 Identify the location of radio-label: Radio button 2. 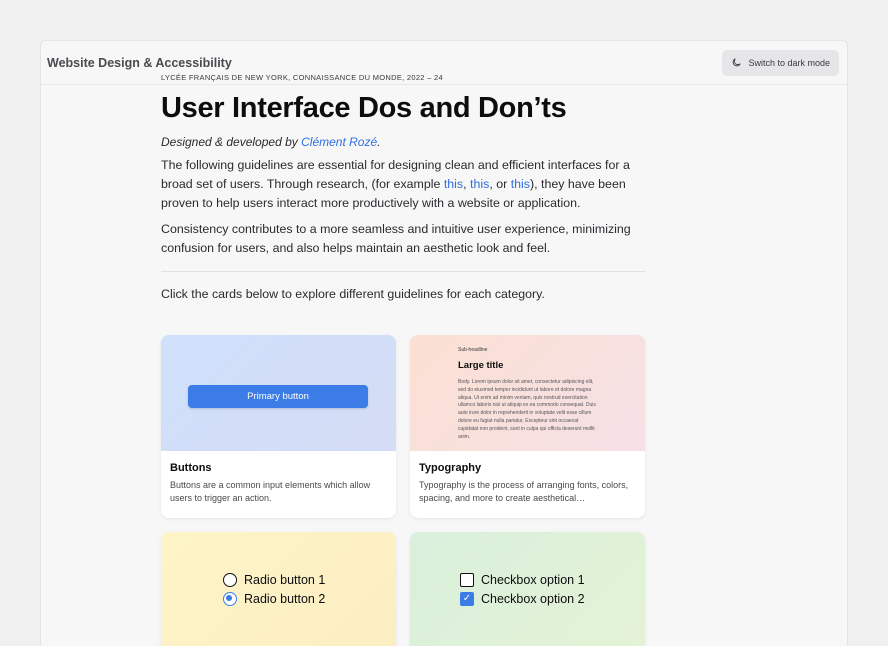
(285, 599).